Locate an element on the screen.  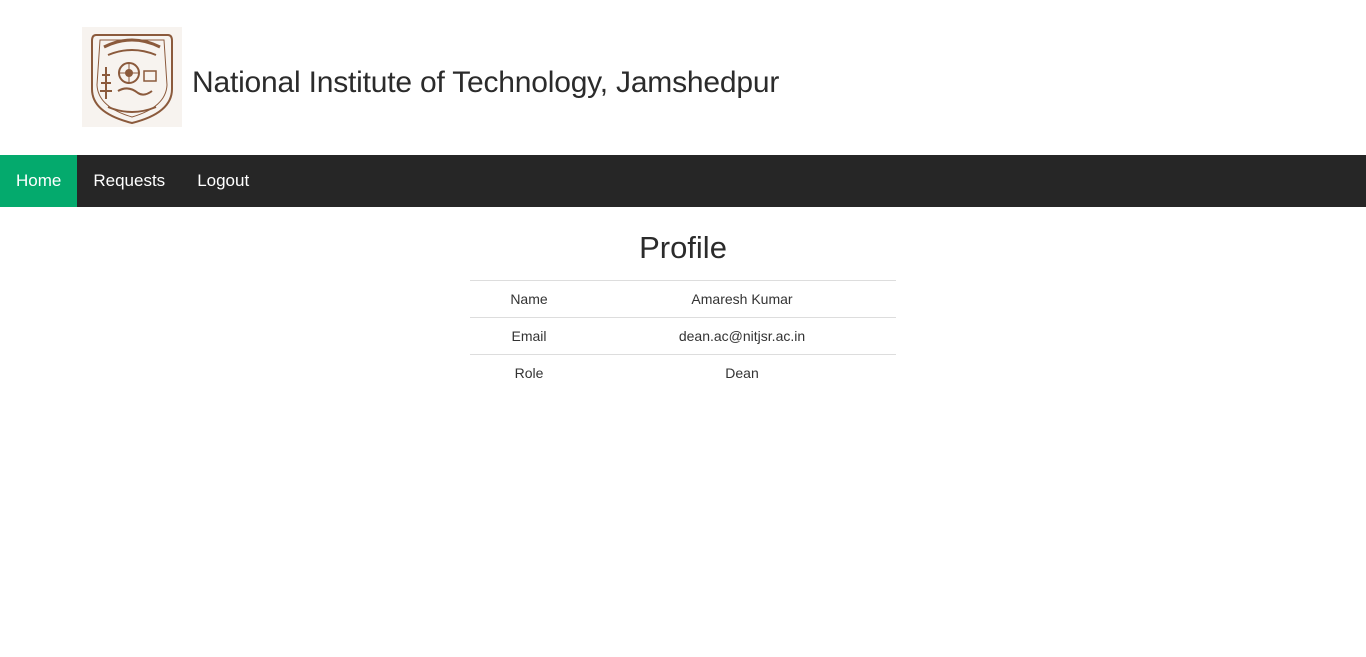
page-title: Profile is located at coordinates (683, 247).